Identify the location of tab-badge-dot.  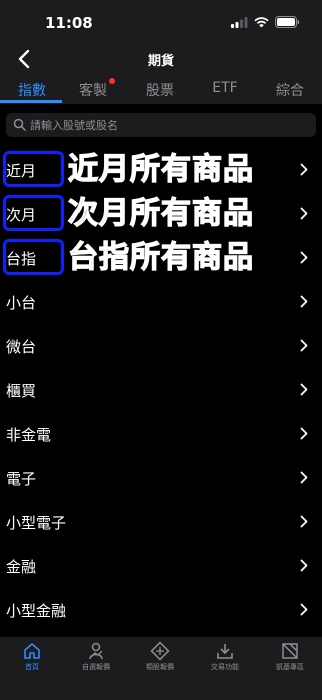
(112, 81).